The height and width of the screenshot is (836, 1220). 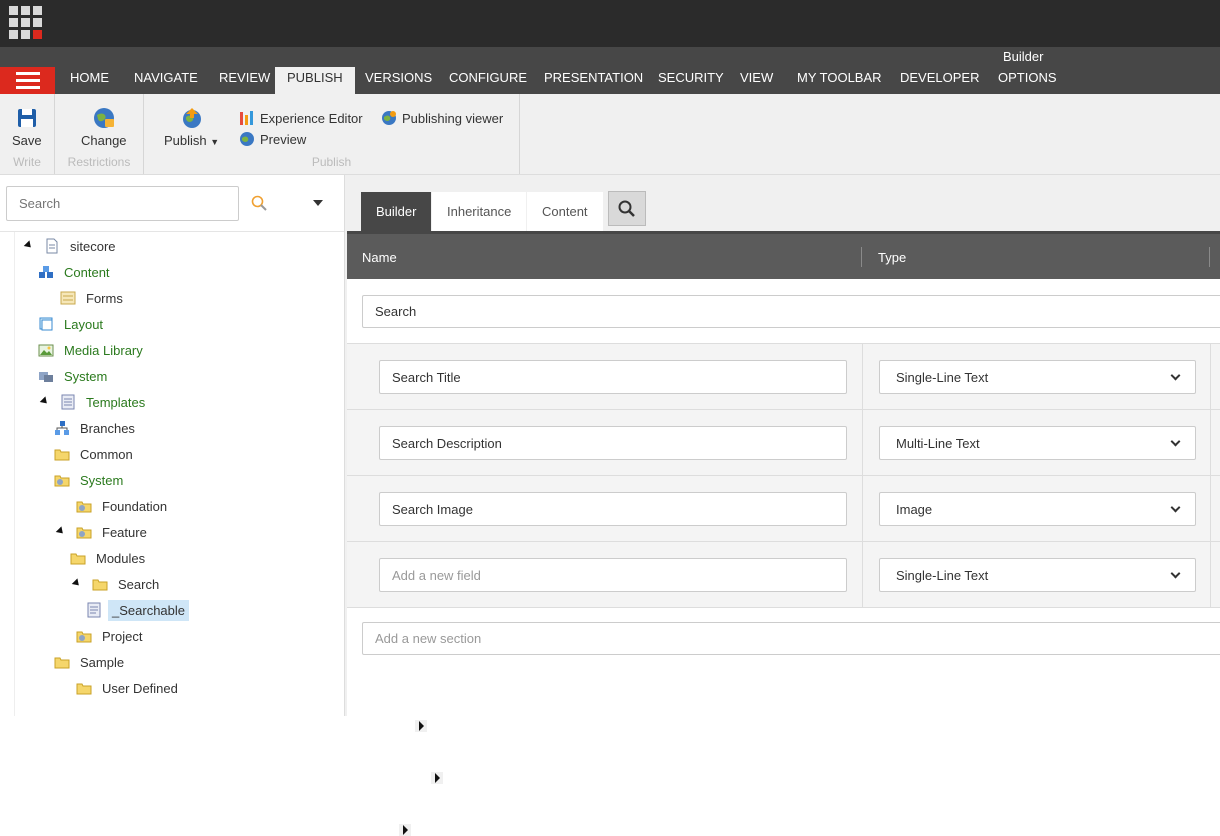 What do you see at coordinates (191, 127) in the screenshot?
I see `publish-button: Publish ▼` at bounding box center [191, 127].